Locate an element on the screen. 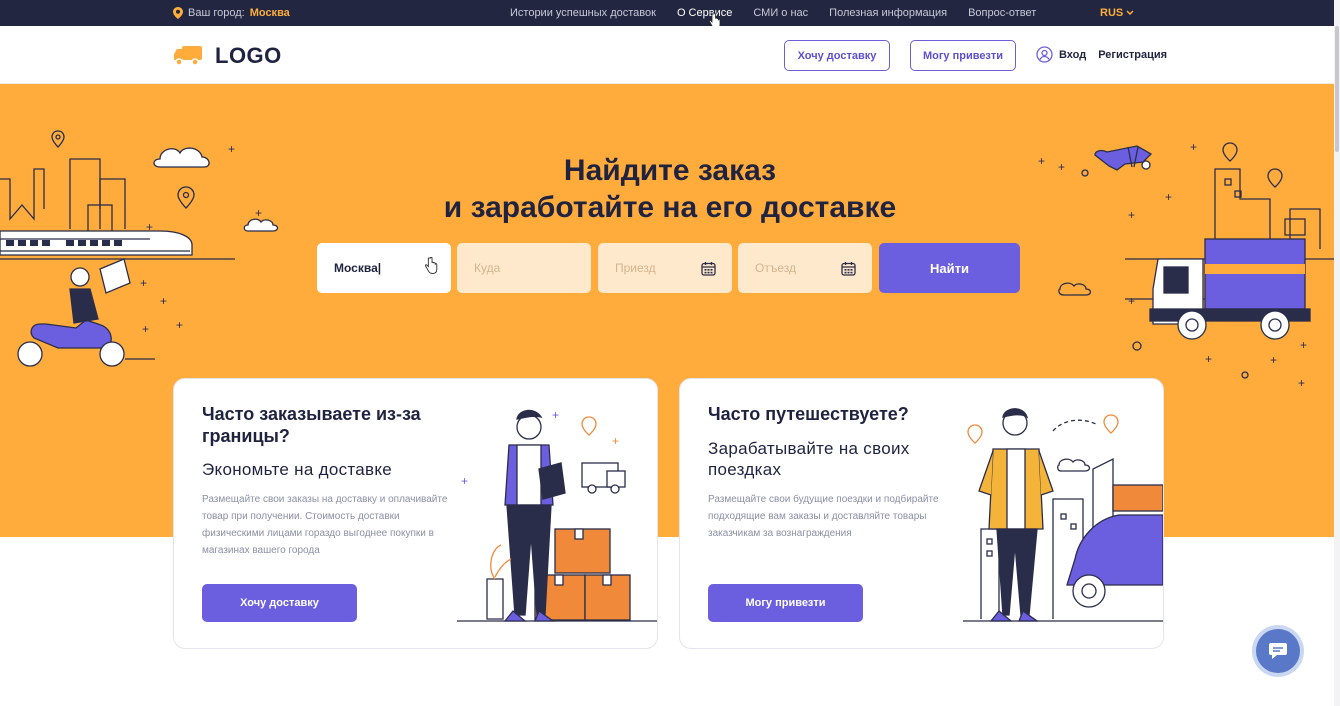 This screenshot has width=1340, height=706. can-bring-button: Могу привезти is located at coordinates (963, 55).